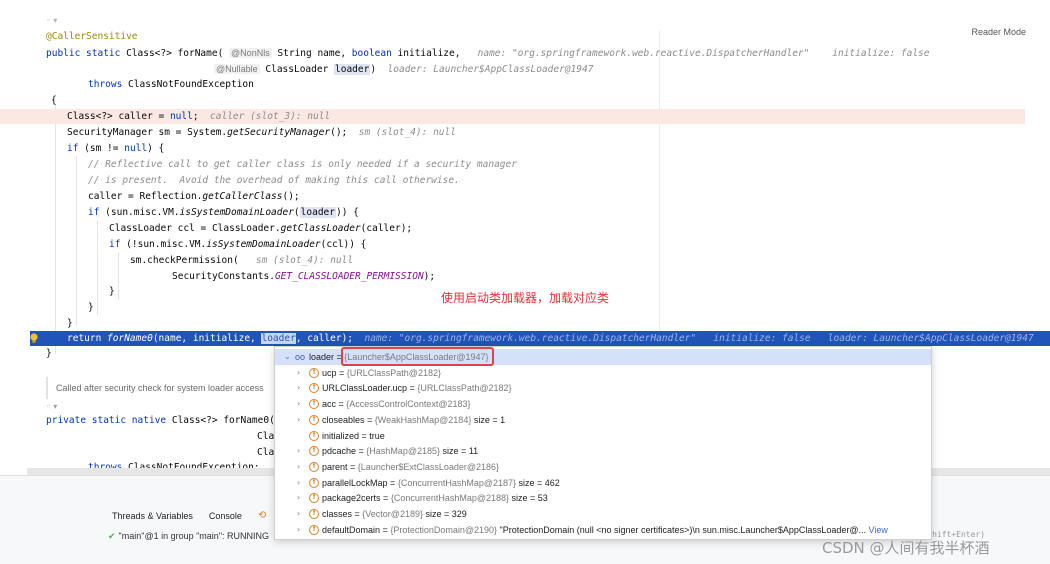  What do you see at coordinates (393, 372) in the screenshot?
I see `variable-value: {URLClassPath@2182}` at bounding box center [393, 372].